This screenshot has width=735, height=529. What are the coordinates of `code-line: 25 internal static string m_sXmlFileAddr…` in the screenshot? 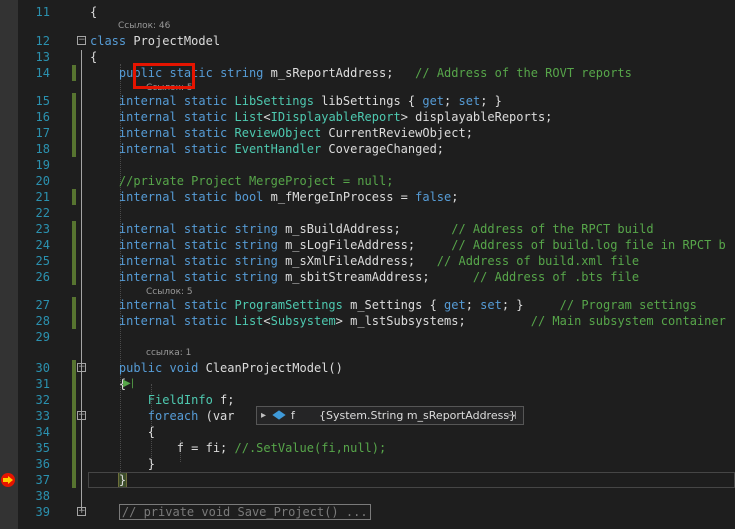 It's located at (367, 261).